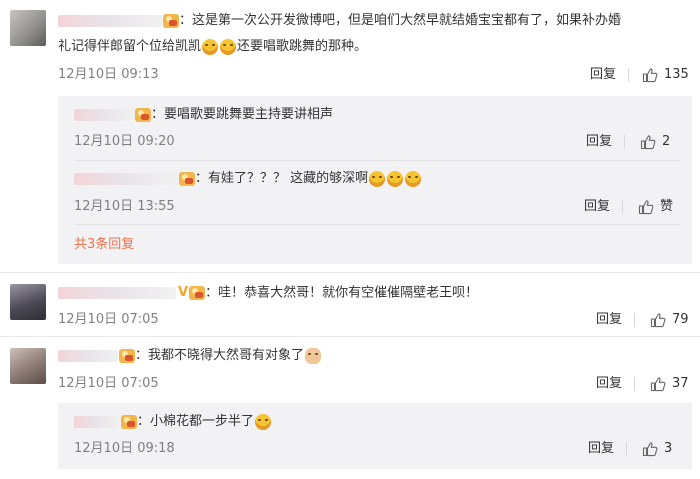  Describe the element at coordinates (667, 206) in the screenshot. I see `like-label: 赞` at that location.